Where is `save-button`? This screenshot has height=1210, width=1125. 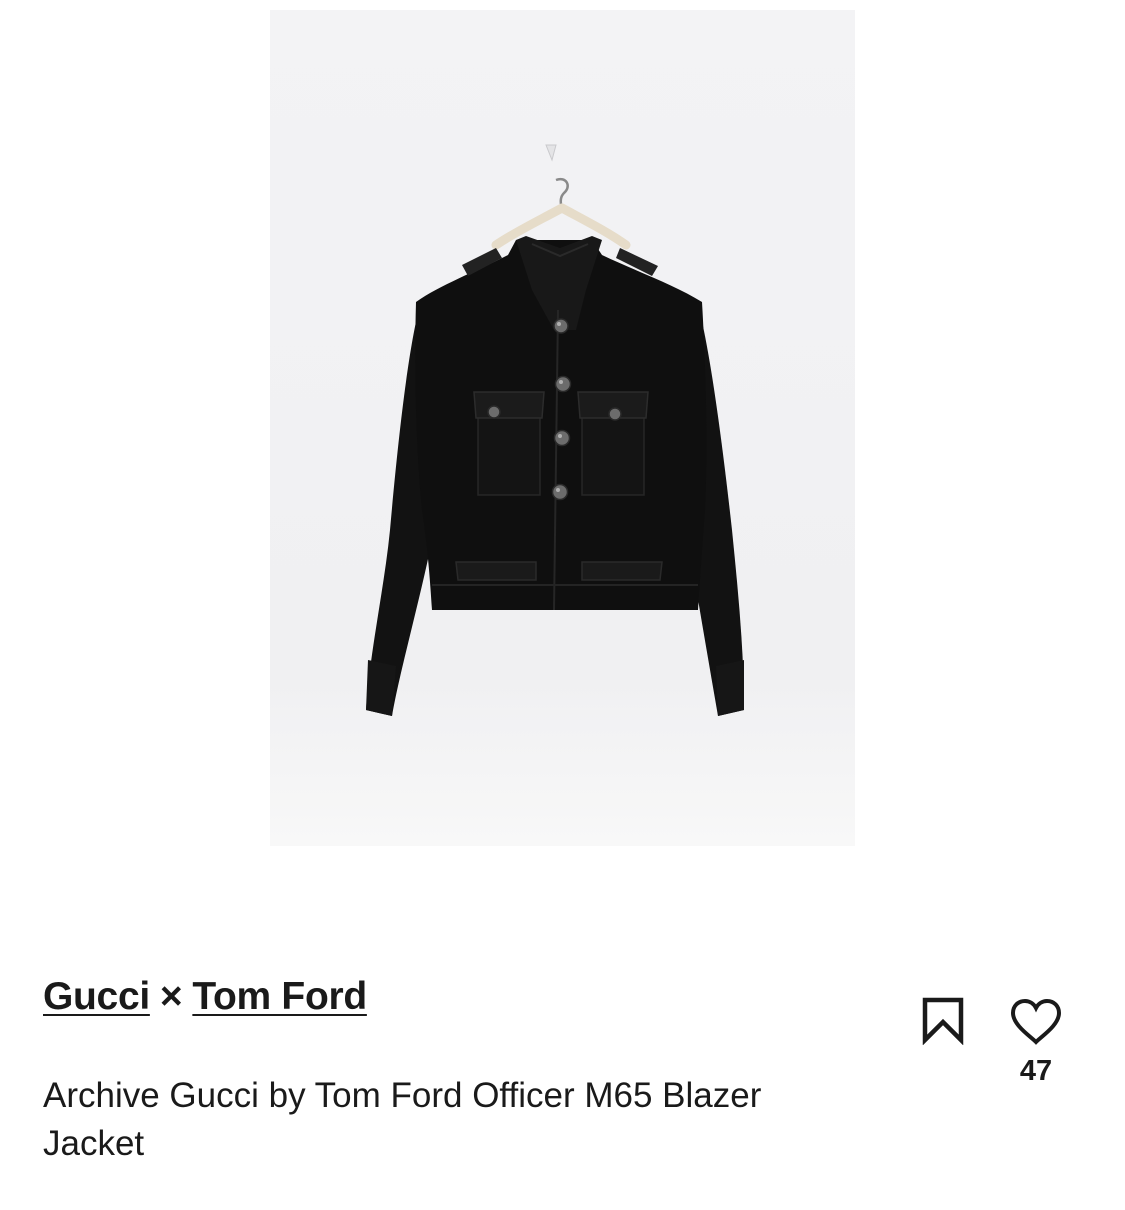
save-button is located at coordinates (943, 1020).